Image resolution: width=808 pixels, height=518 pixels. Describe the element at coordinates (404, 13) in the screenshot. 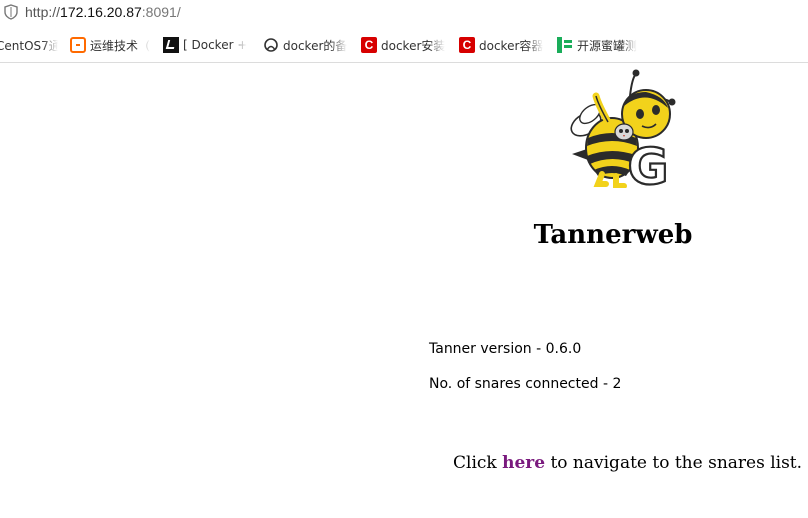

I see `address-bar: http://172.16.20.87:8091/` at that location.